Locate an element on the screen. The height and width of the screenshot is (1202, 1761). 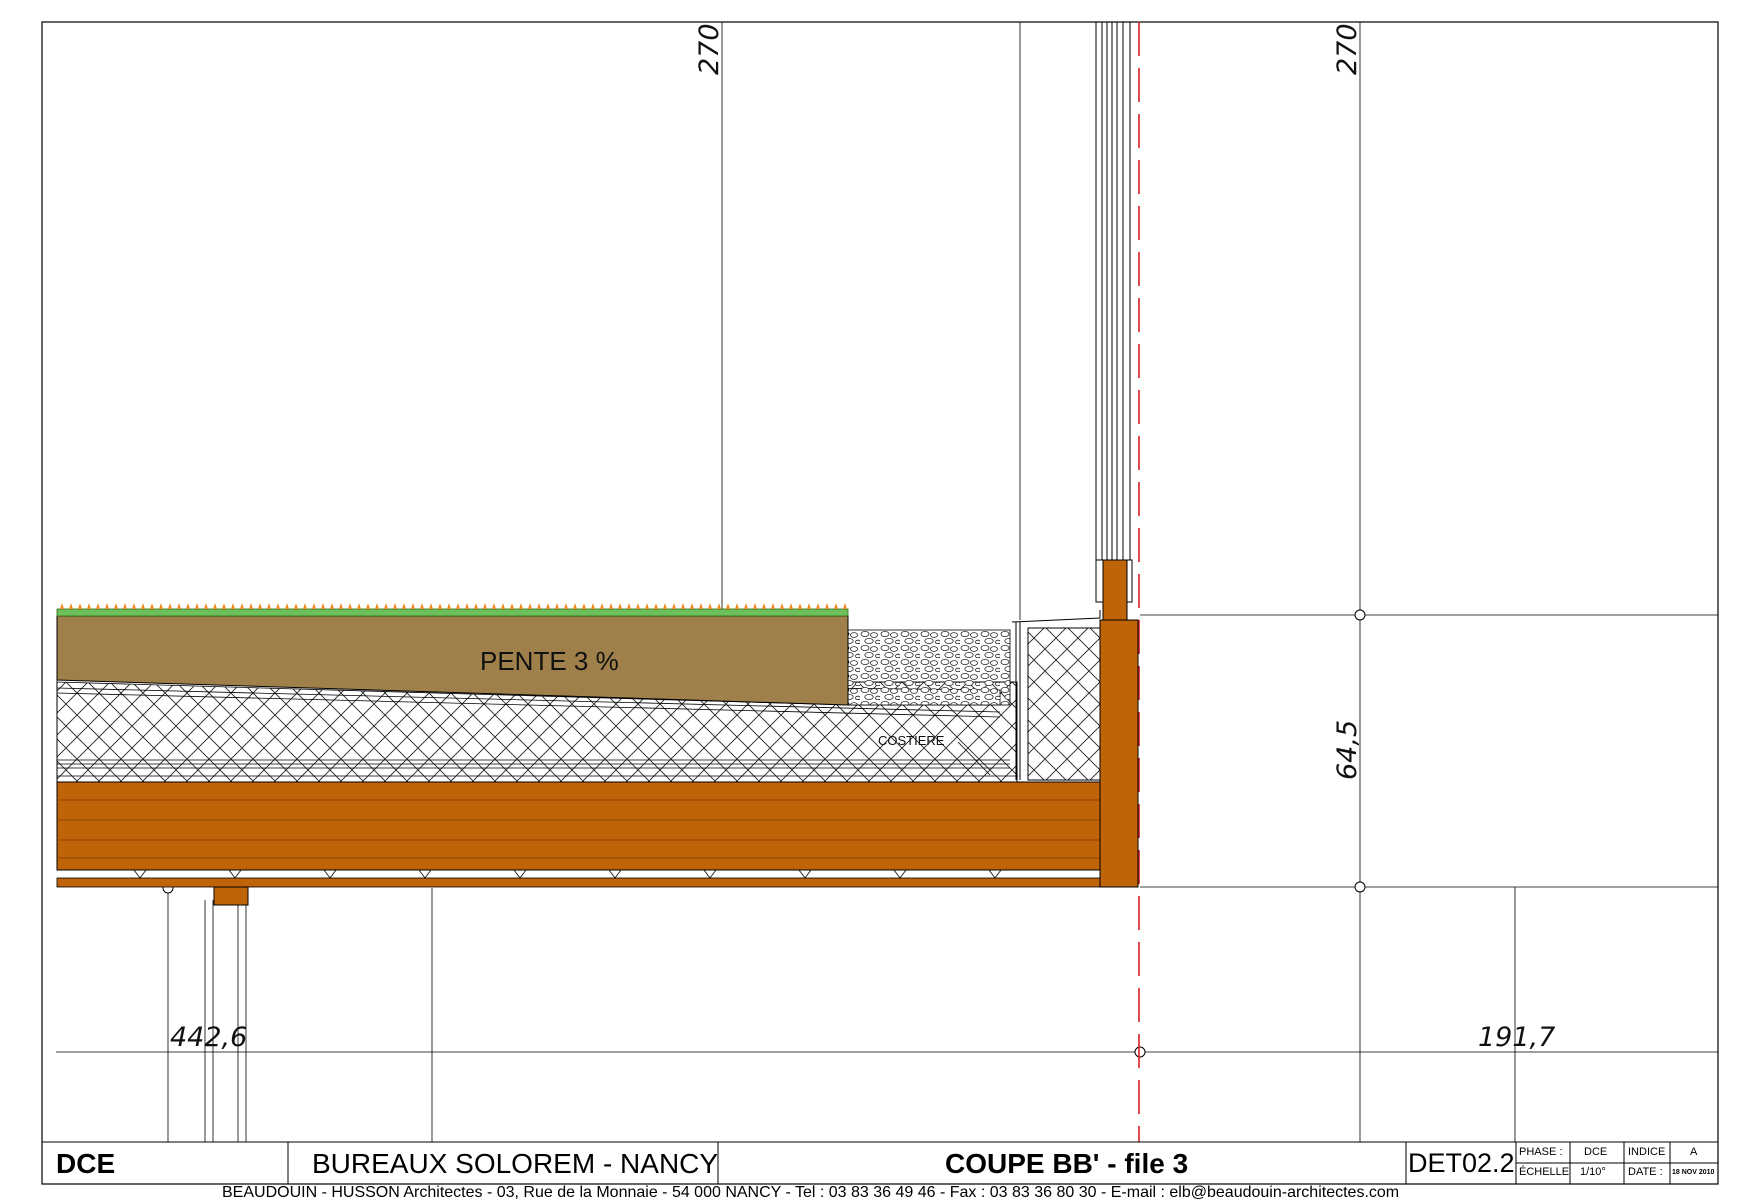
gravel-strip is located at coordinates (929, 667).